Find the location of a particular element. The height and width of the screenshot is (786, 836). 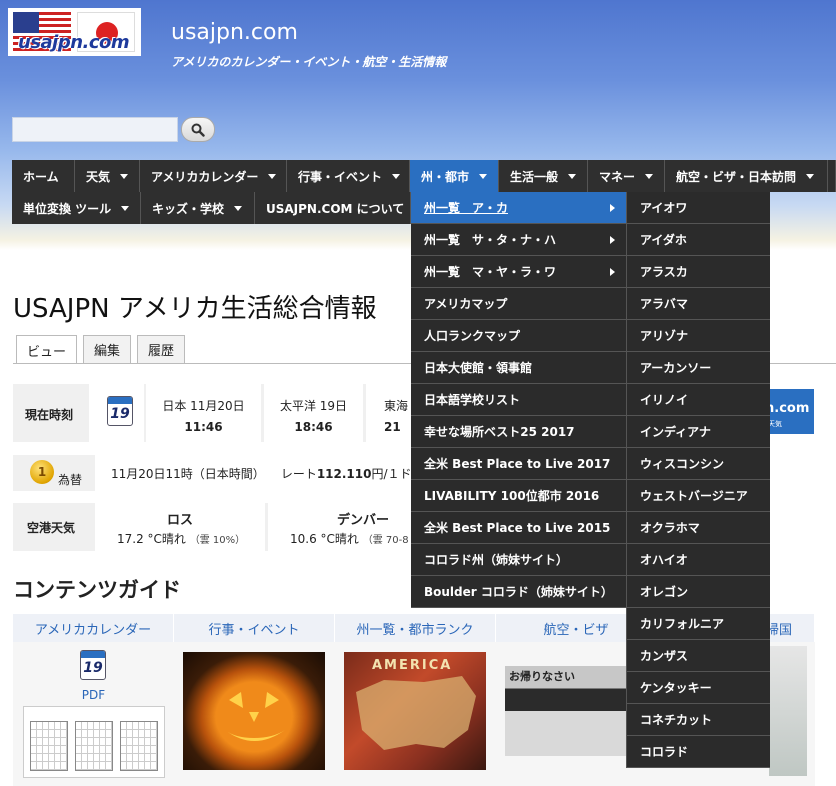

state-item: カリフォルニア is located at coordinates (698, 624).